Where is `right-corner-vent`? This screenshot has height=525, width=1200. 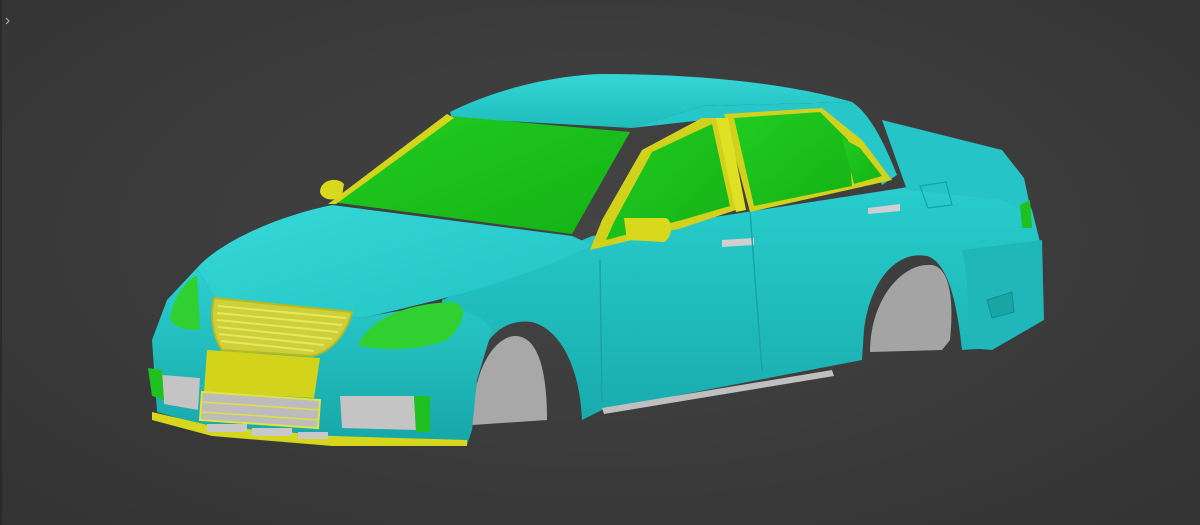
right-corner-vent is located at coordinates (422, 414).